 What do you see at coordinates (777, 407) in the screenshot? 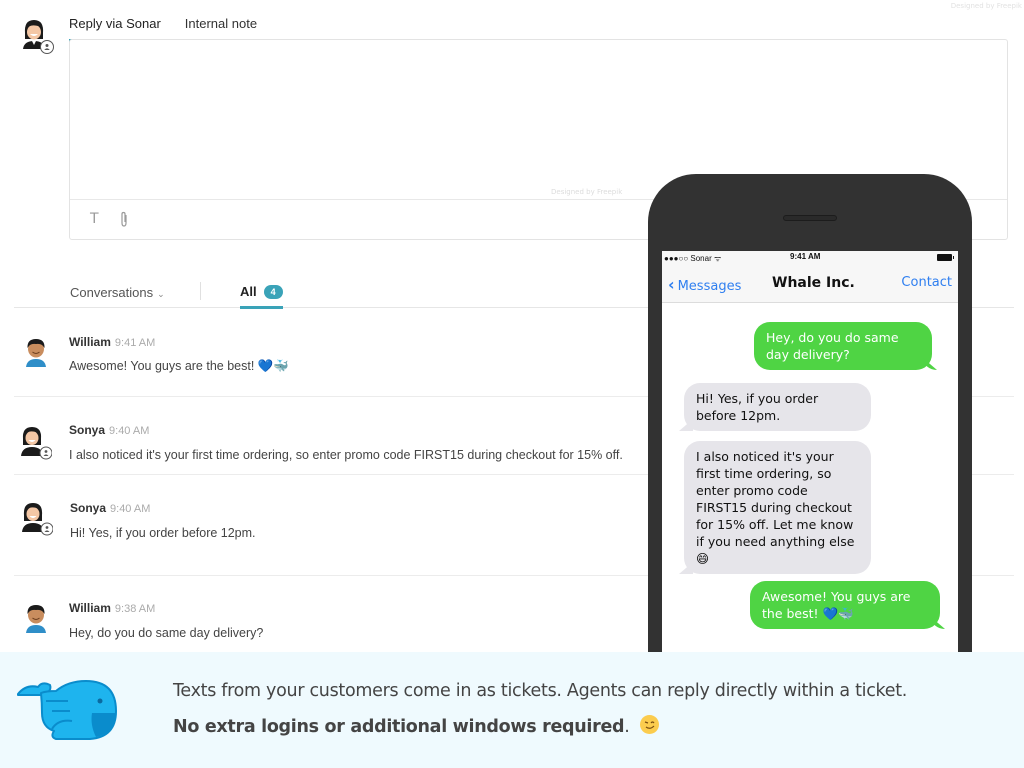
I see `message-bubble-incoming: Hi! Yes, if you order before 12pm.` at bounding box center [777, 407].